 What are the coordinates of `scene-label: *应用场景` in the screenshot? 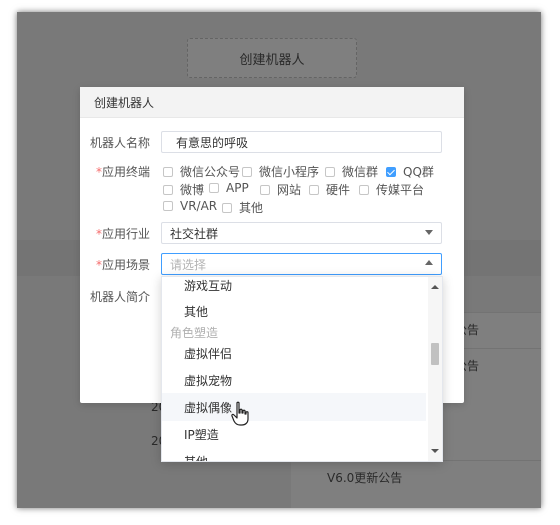 It's located at (123, 264).